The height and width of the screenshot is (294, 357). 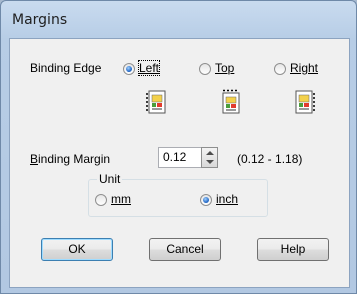 What do you see at coordinates (210, 162) in the screenshot?
I see `spin-down-icon` at bounding box center [210, 162].